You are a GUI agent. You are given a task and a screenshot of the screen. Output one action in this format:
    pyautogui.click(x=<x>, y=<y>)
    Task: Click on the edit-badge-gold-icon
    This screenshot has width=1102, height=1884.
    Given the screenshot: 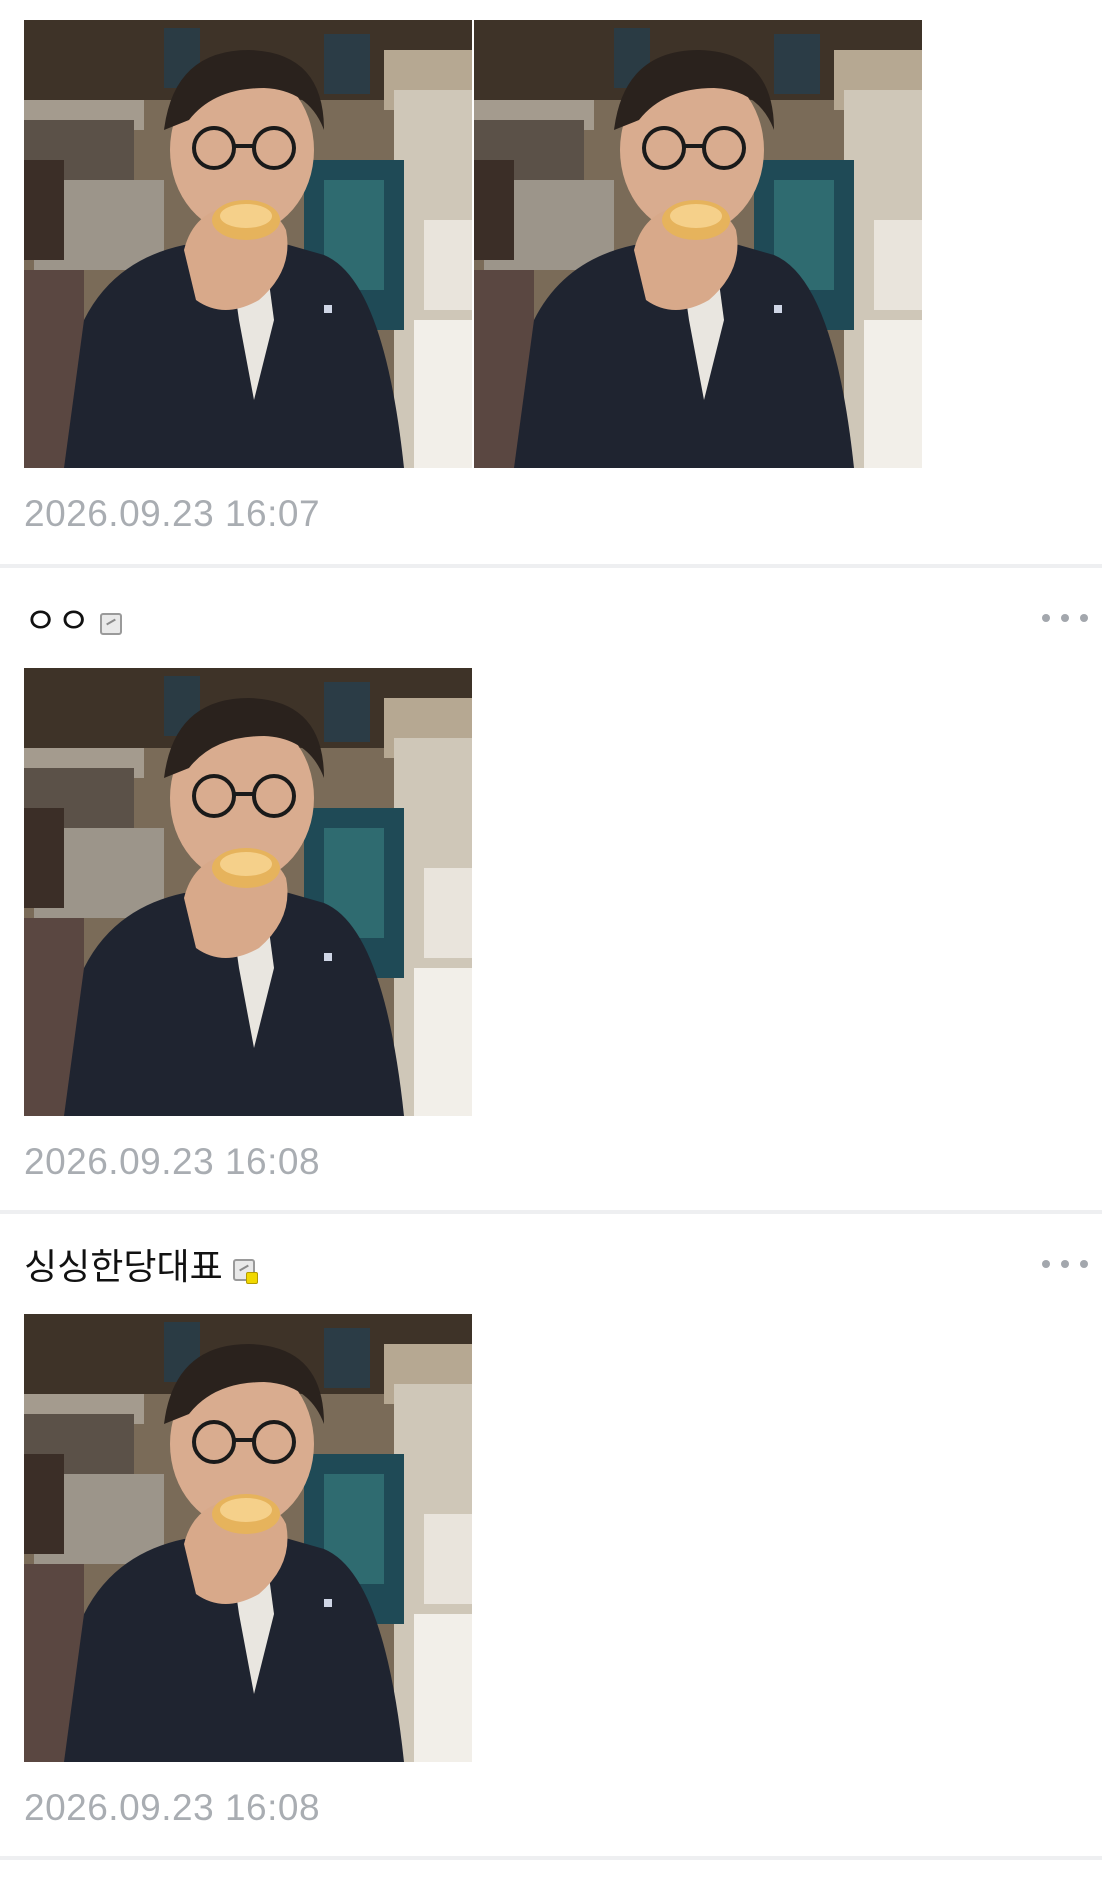 What is the action you would take?
    pyautogui.click(x=245, y=1271)
    